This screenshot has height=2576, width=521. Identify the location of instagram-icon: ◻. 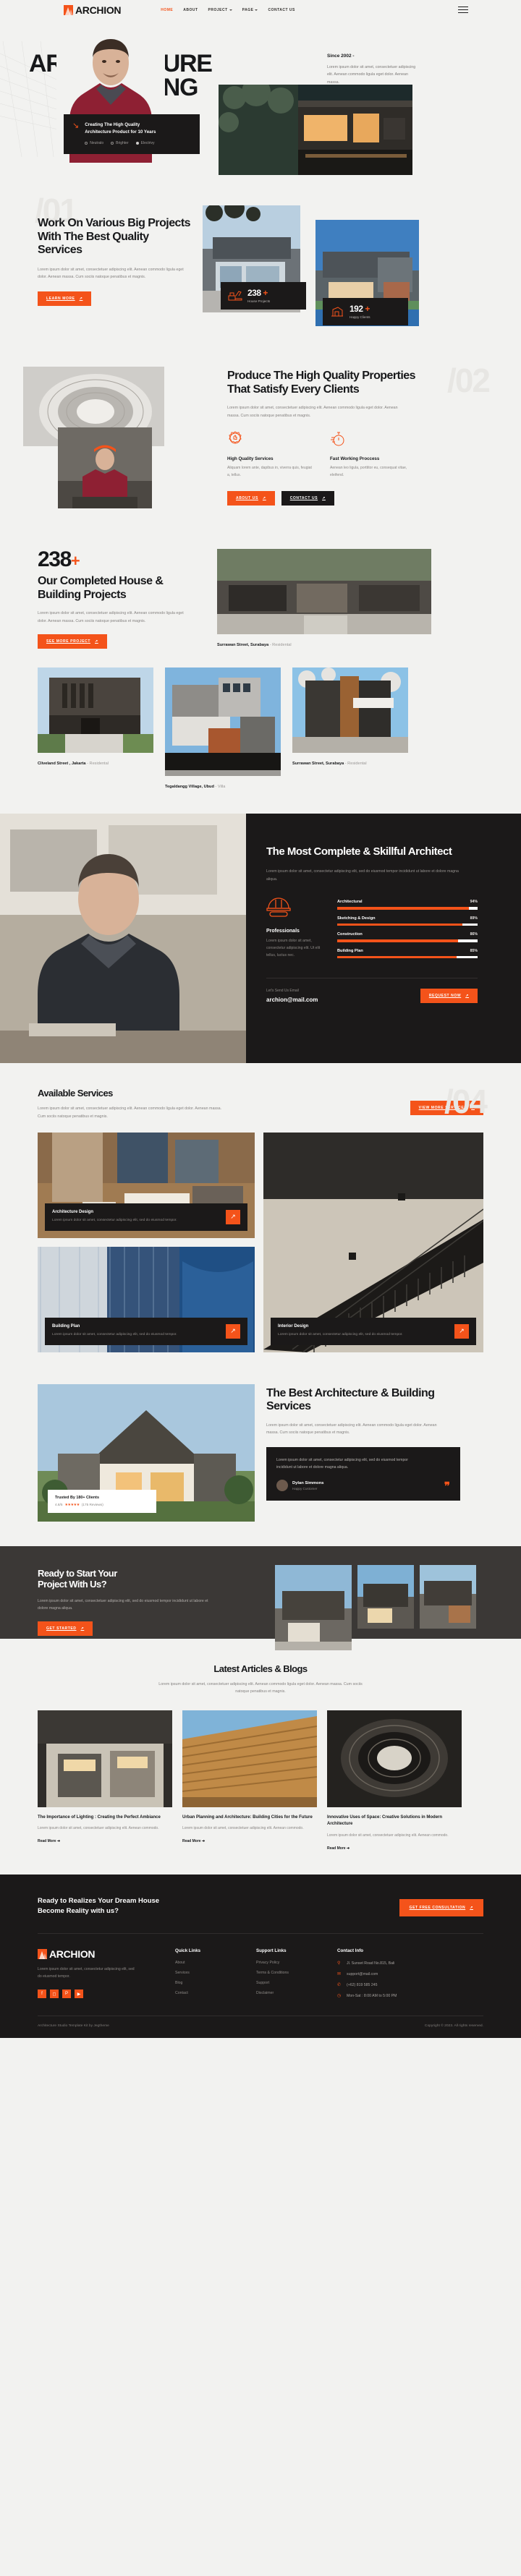
(54, 1994).